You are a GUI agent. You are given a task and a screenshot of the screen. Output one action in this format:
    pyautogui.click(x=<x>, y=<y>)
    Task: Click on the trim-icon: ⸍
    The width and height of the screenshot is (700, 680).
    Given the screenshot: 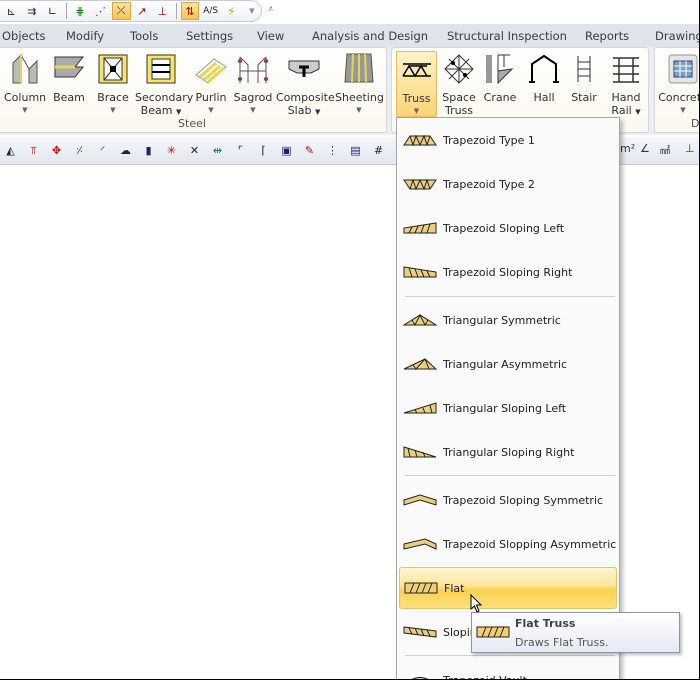 What is the action you would take?
    pyautogui.click(x=102, y=150)
    